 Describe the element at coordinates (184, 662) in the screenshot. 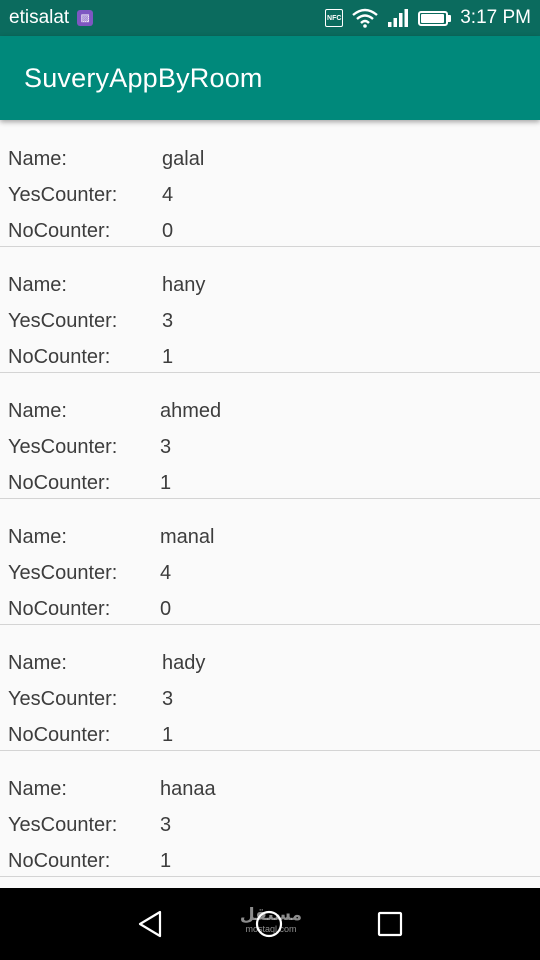

I see `record-value-name: hady` at that location.